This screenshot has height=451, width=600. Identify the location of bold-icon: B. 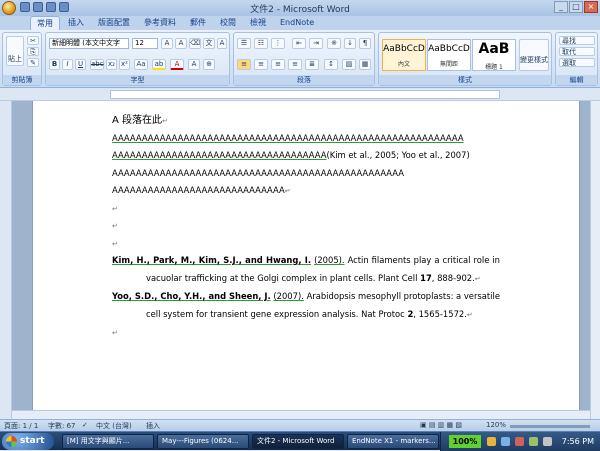
(54, 64).